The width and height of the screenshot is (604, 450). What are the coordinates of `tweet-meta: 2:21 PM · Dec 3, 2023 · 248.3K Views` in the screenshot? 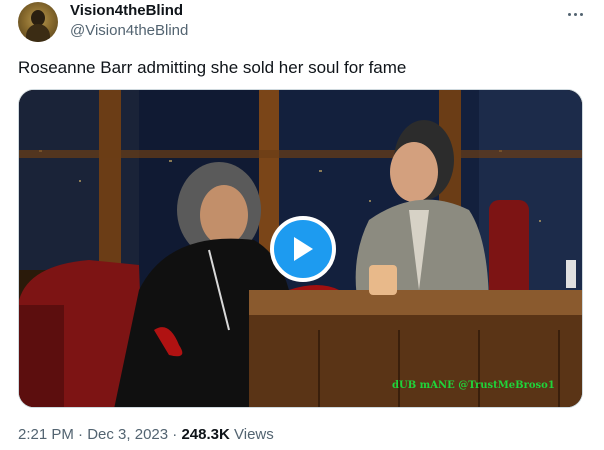 It's located at (146, 435).